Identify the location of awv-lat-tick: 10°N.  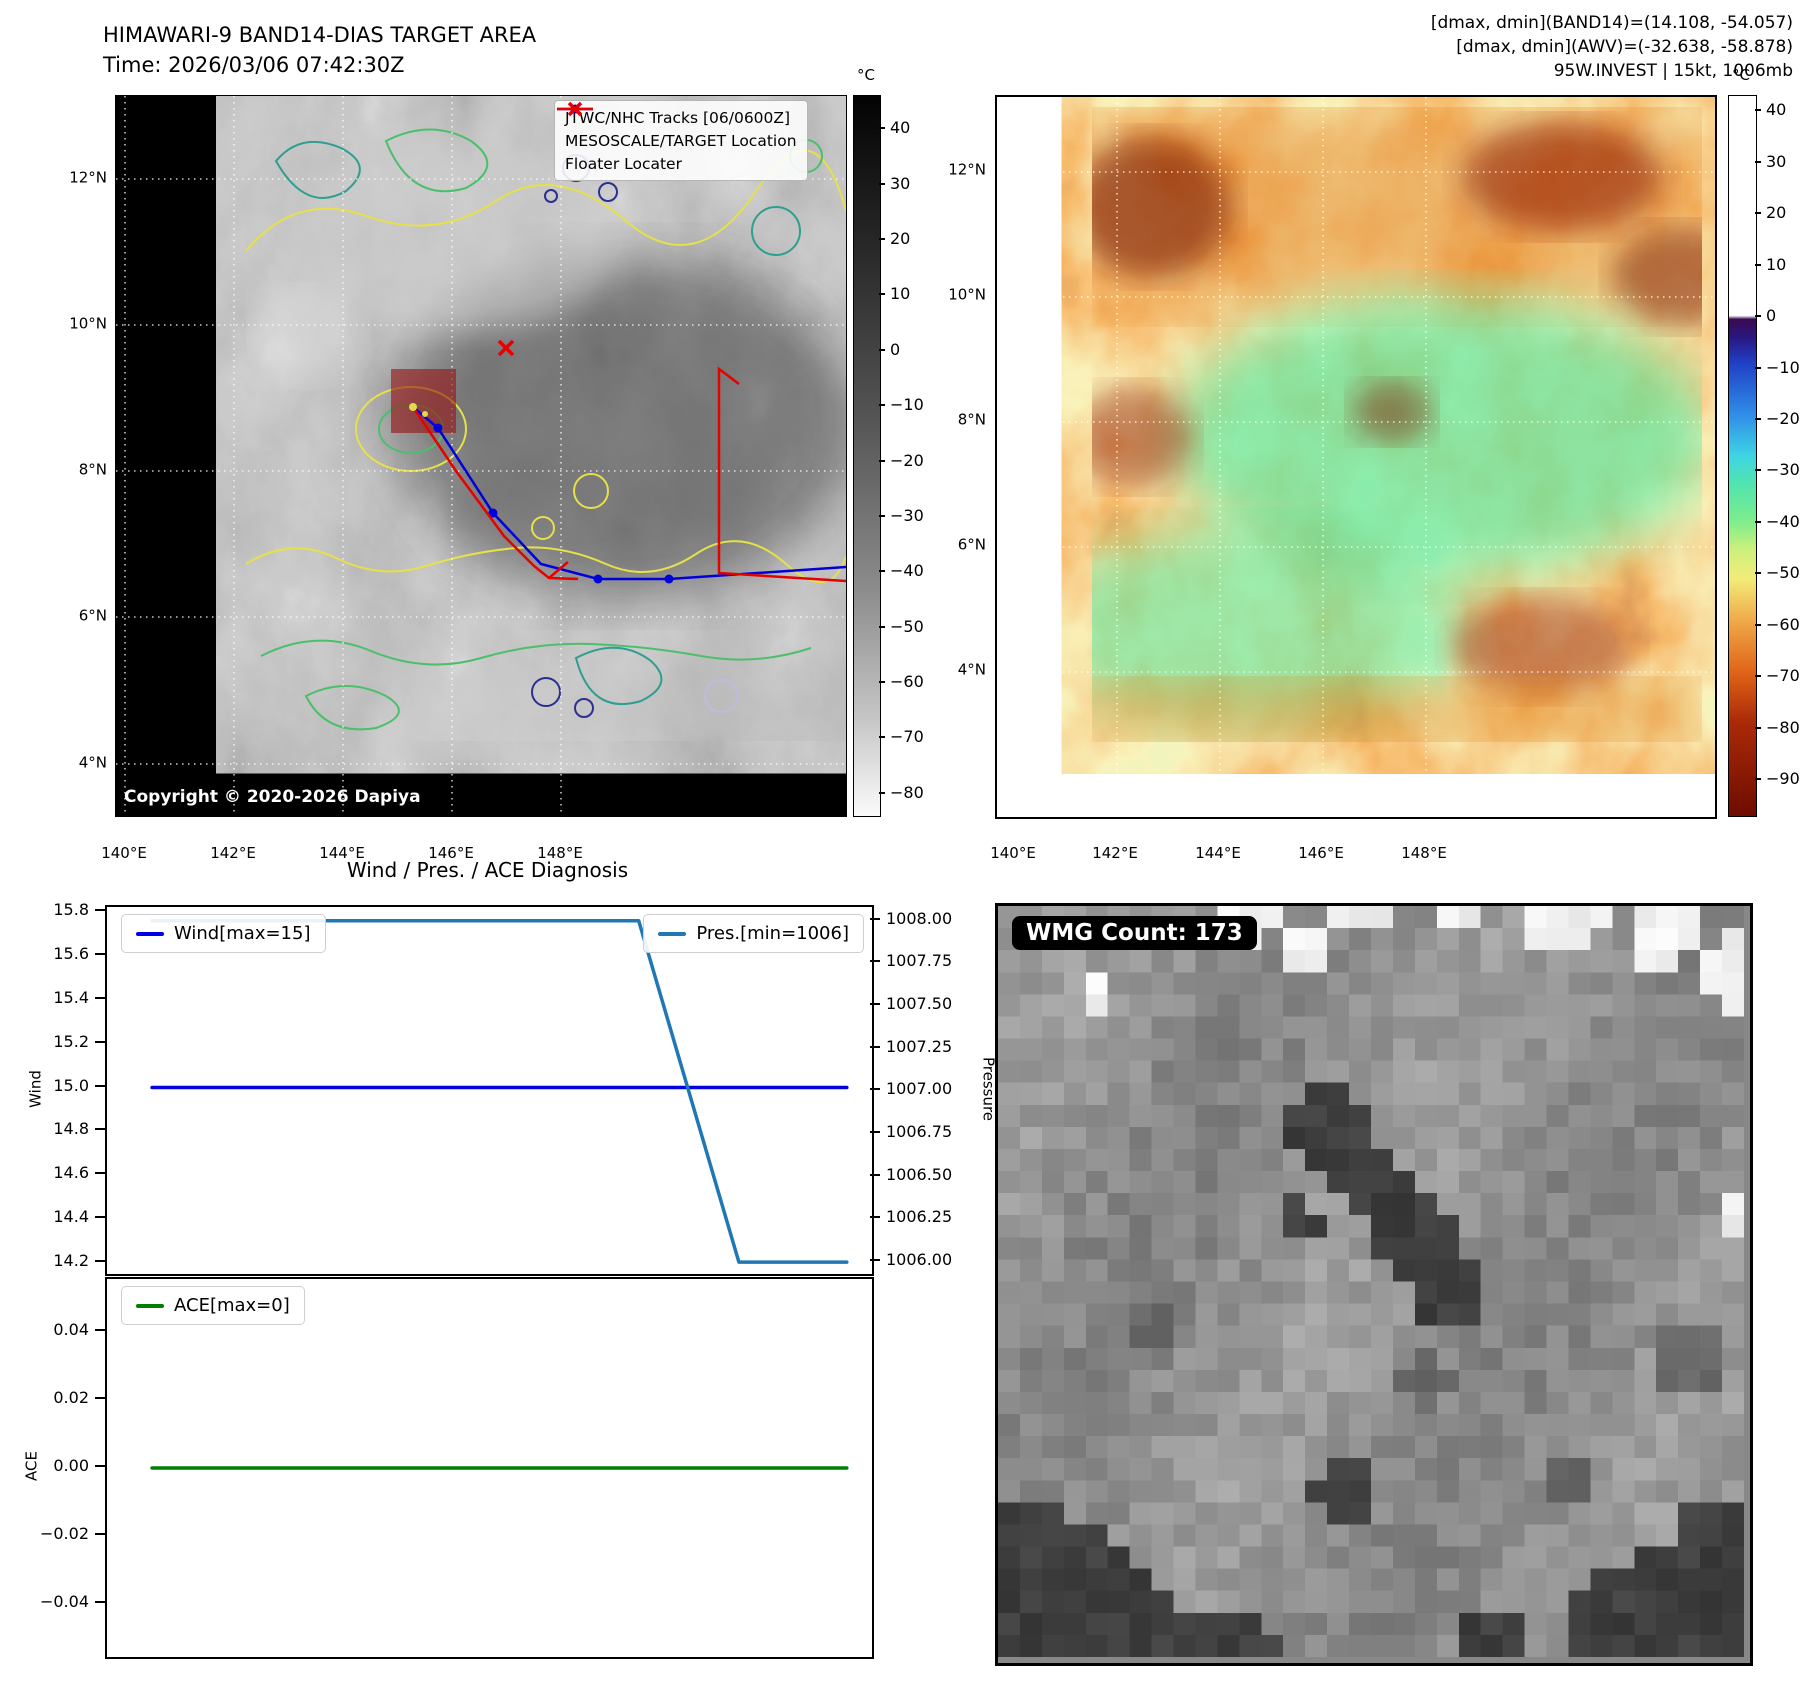
(967, 294).